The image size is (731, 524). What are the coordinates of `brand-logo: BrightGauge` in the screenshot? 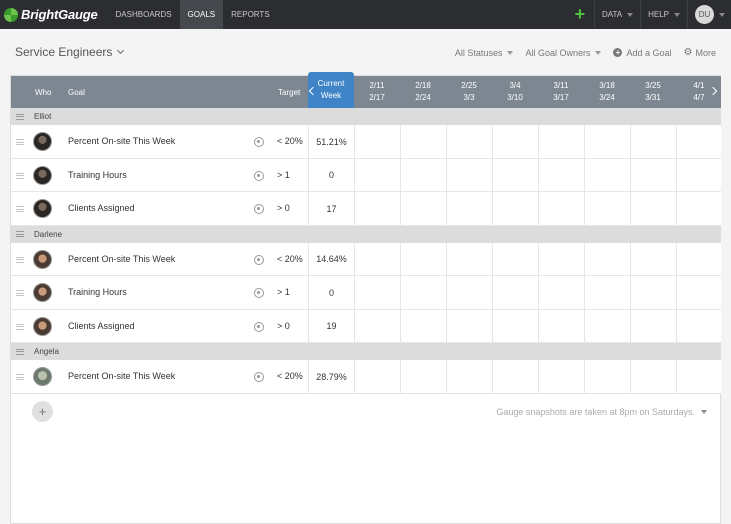 It's located at (51, 14).